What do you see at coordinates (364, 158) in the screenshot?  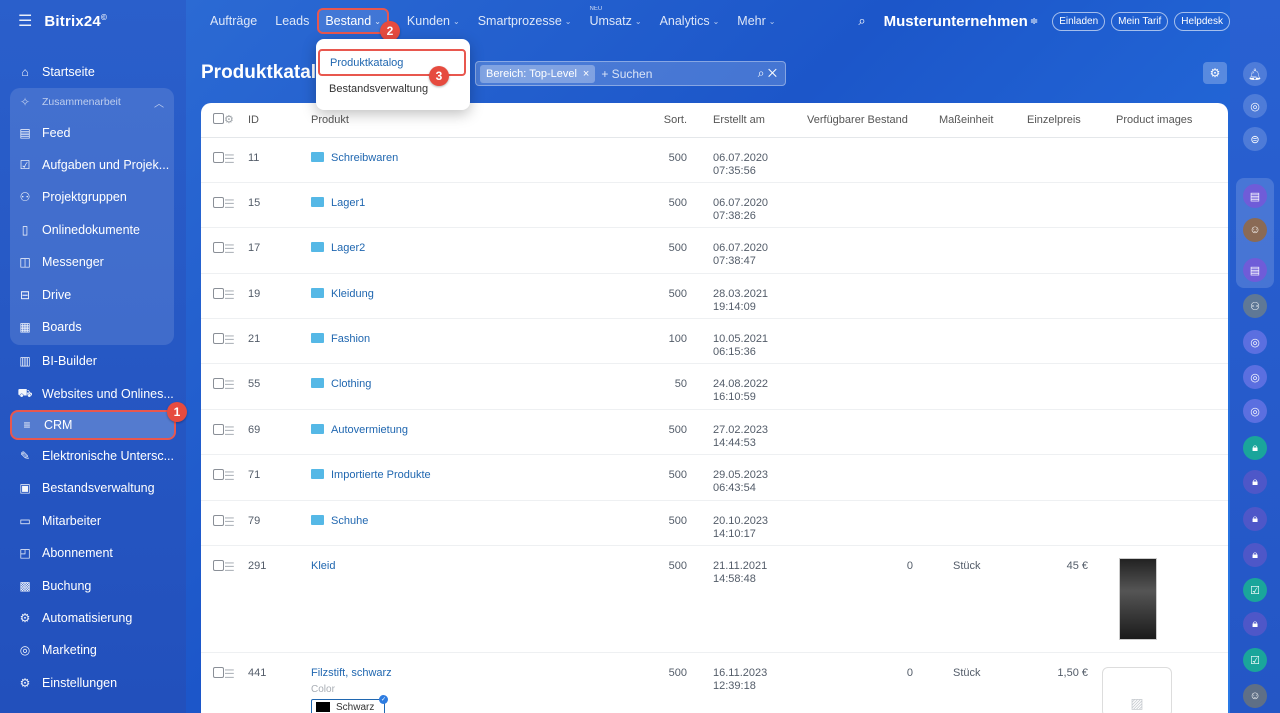 I see `product-section-link: Schreibwaren` at bounding box center [364, 158].